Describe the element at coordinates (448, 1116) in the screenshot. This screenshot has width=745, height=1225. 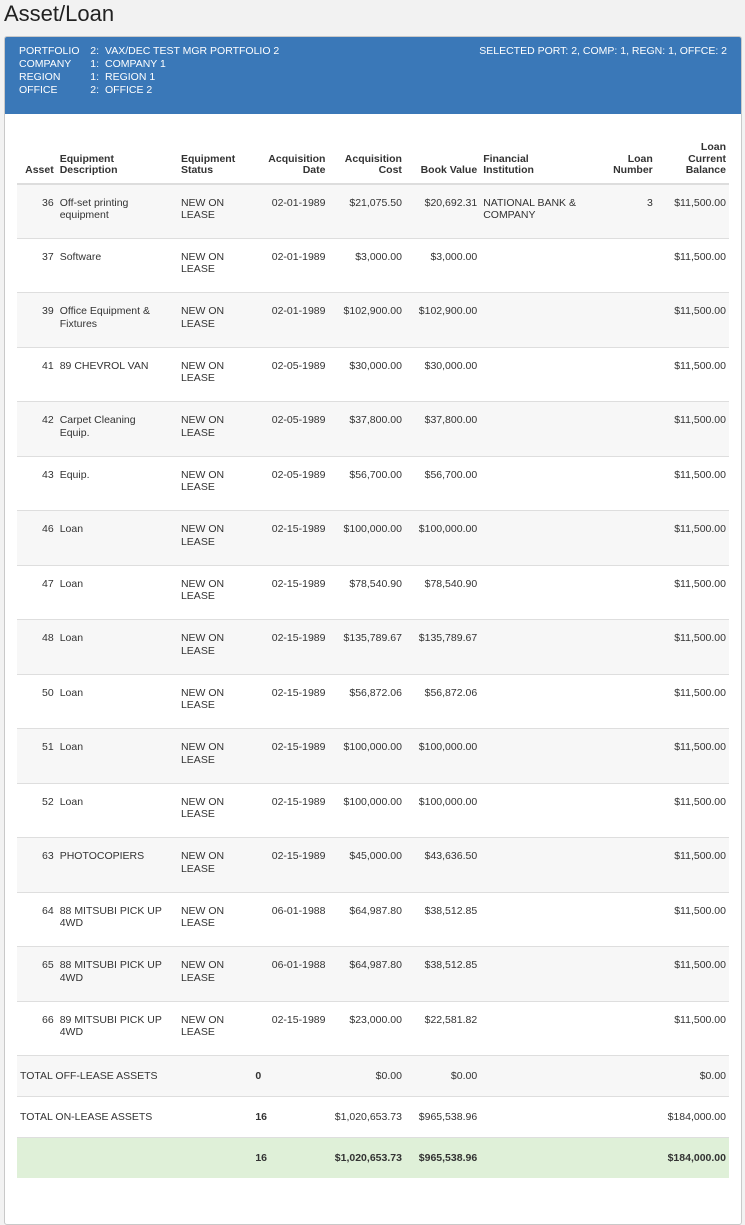
I see `total-book-value: $965,538.96` at that location.